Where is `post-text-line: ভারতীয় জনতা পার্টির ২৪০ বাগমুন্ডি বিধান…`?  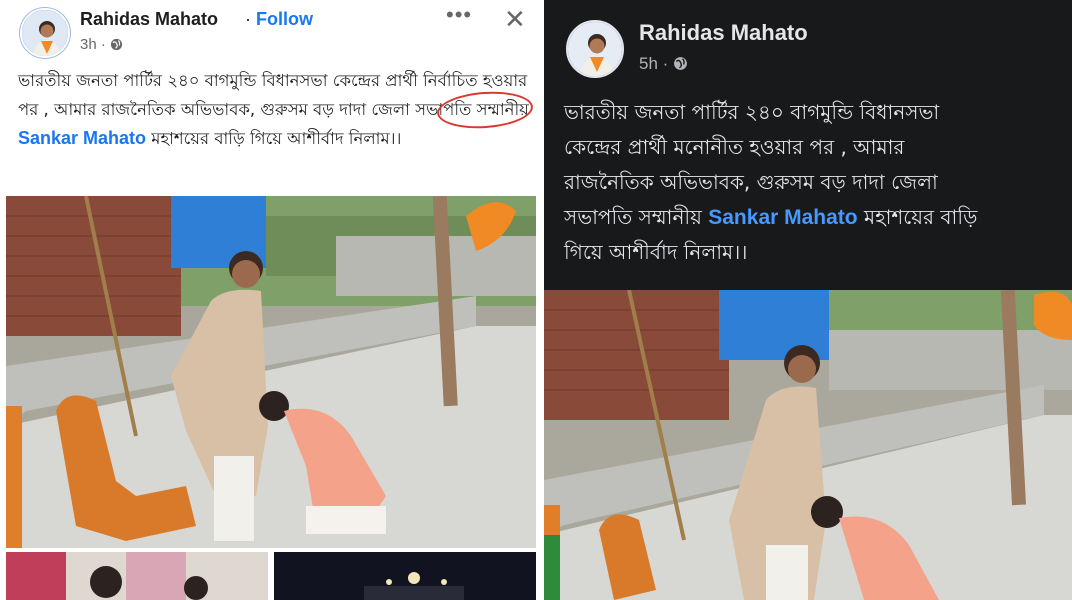 post-text-line: ভারতীয় জনতা পার্টির ২৪০ বাগমুন্ডি বিধান… is located at coordinates (752, 112).